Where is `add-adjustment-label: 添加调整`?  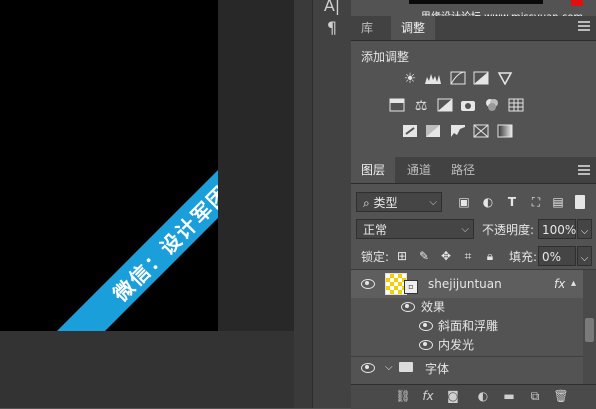
add-adjustment-label: 添加调整 is located at coordinates (385, 57).